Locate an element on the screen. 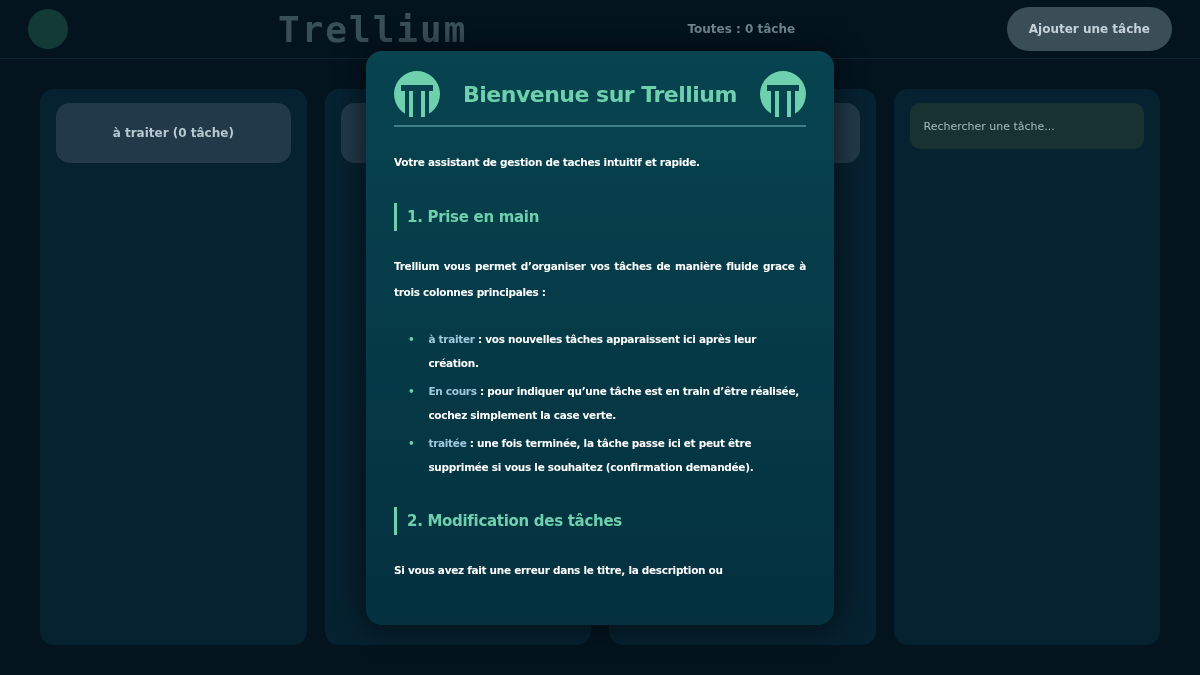 The image size is (1200, 675). section-paragraph: Trellium vous permet d’organiser vos tâches de manière fluide grace à trois colonnes principales : is located at coordinates (600, 279).